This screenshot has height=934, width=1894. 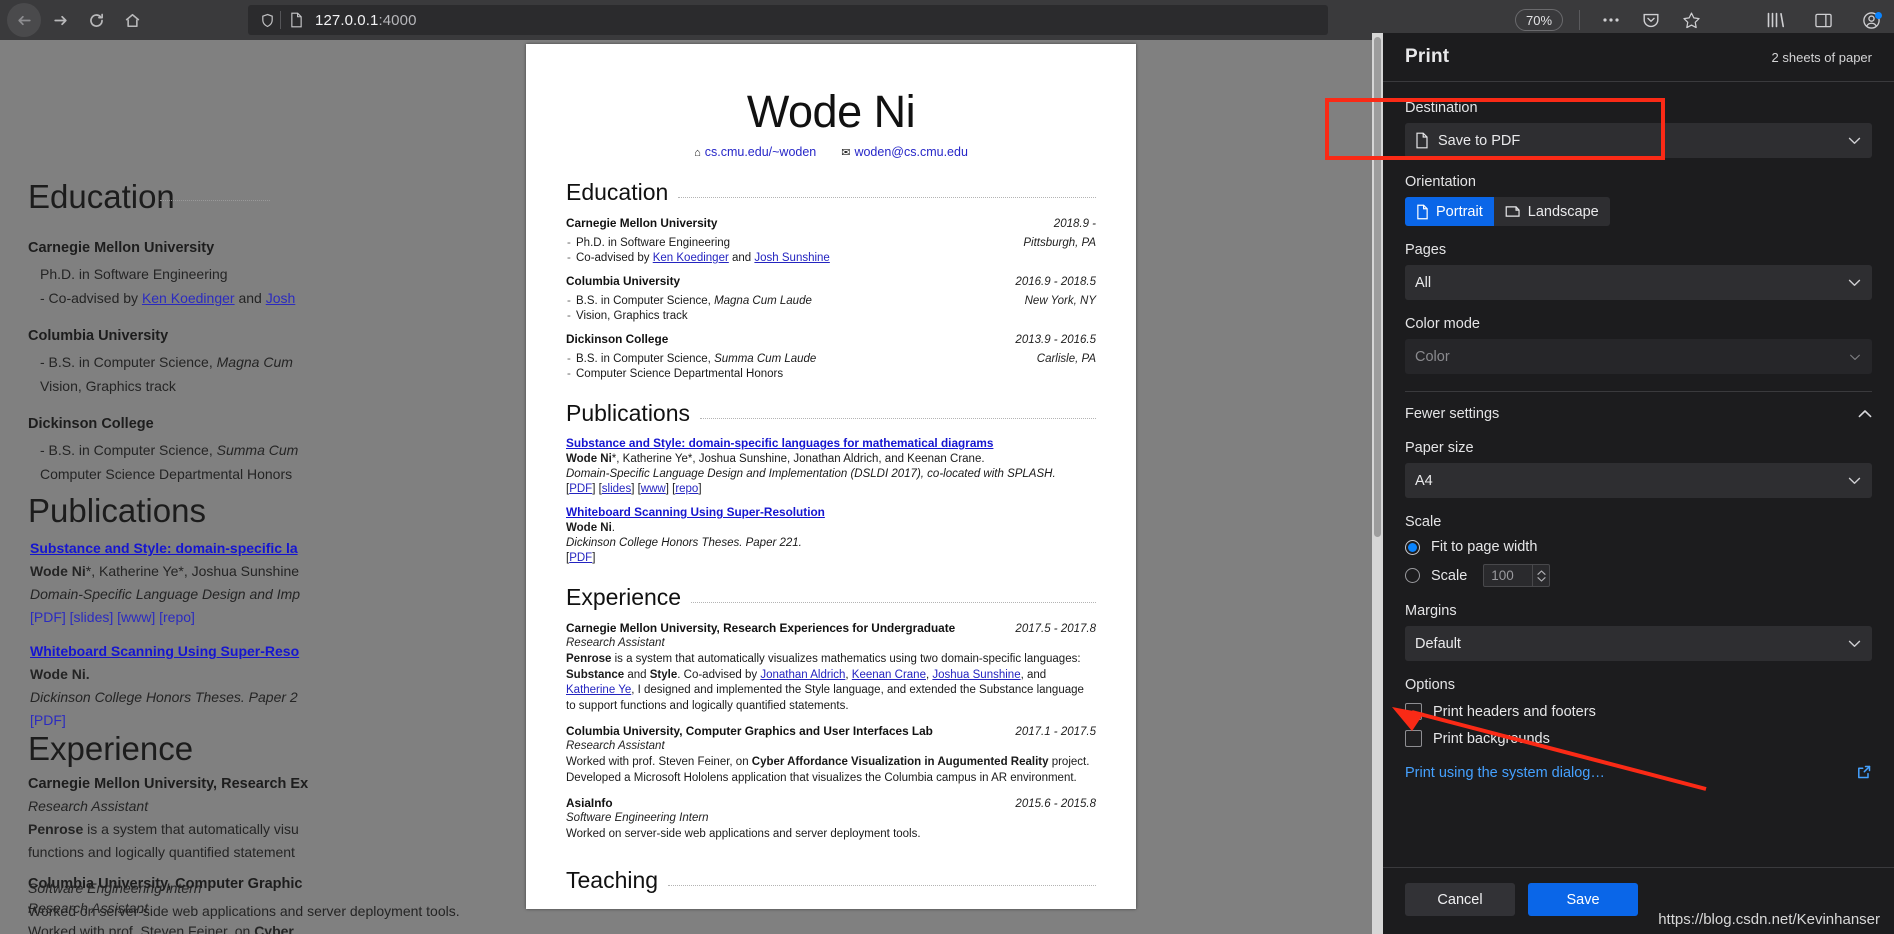 What do you see at coordinates (653, 489) in the screenshot?
I see `link-www: www` at bounding box center [653, 489].